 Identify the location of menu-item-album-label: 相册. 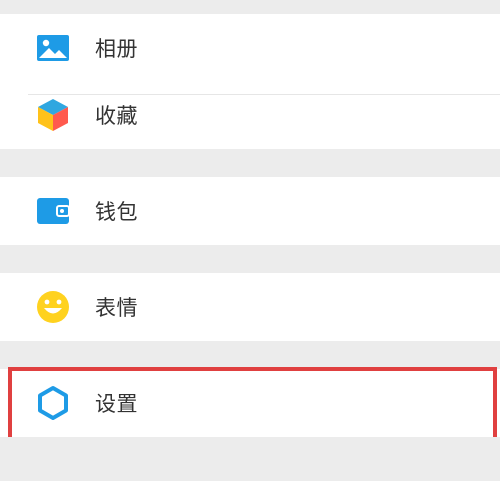
(116, 49).